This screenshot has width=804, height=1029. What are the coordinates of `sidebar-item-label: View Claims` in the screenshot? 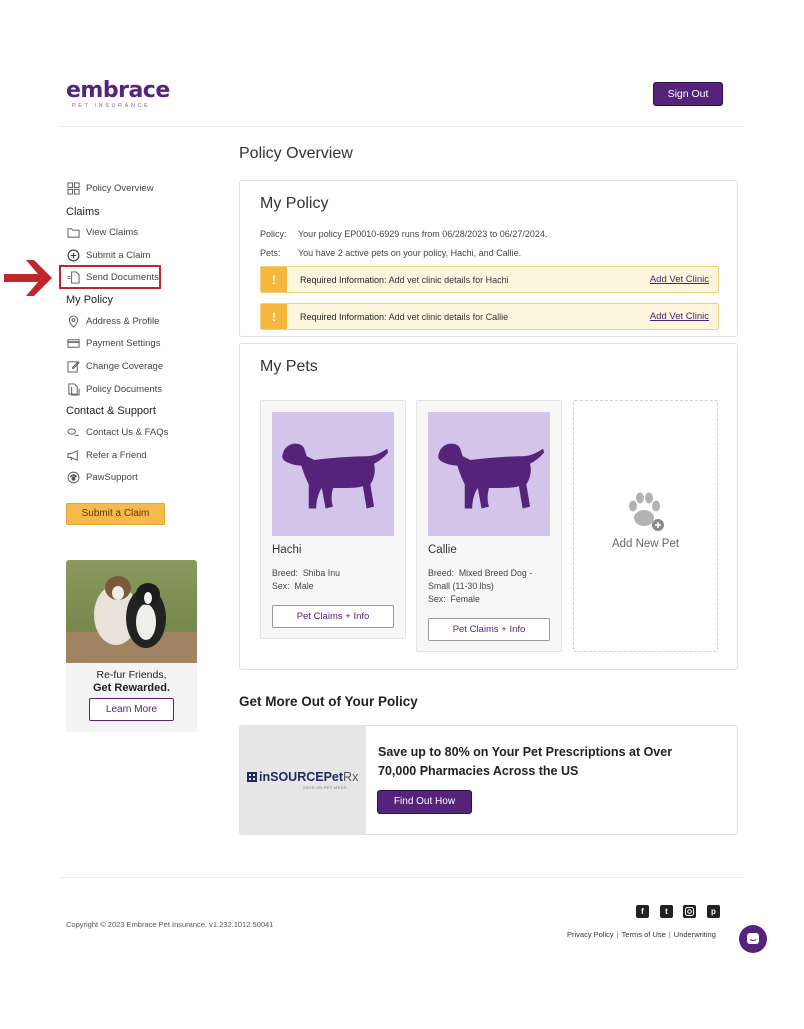 It's located at (112, 232).